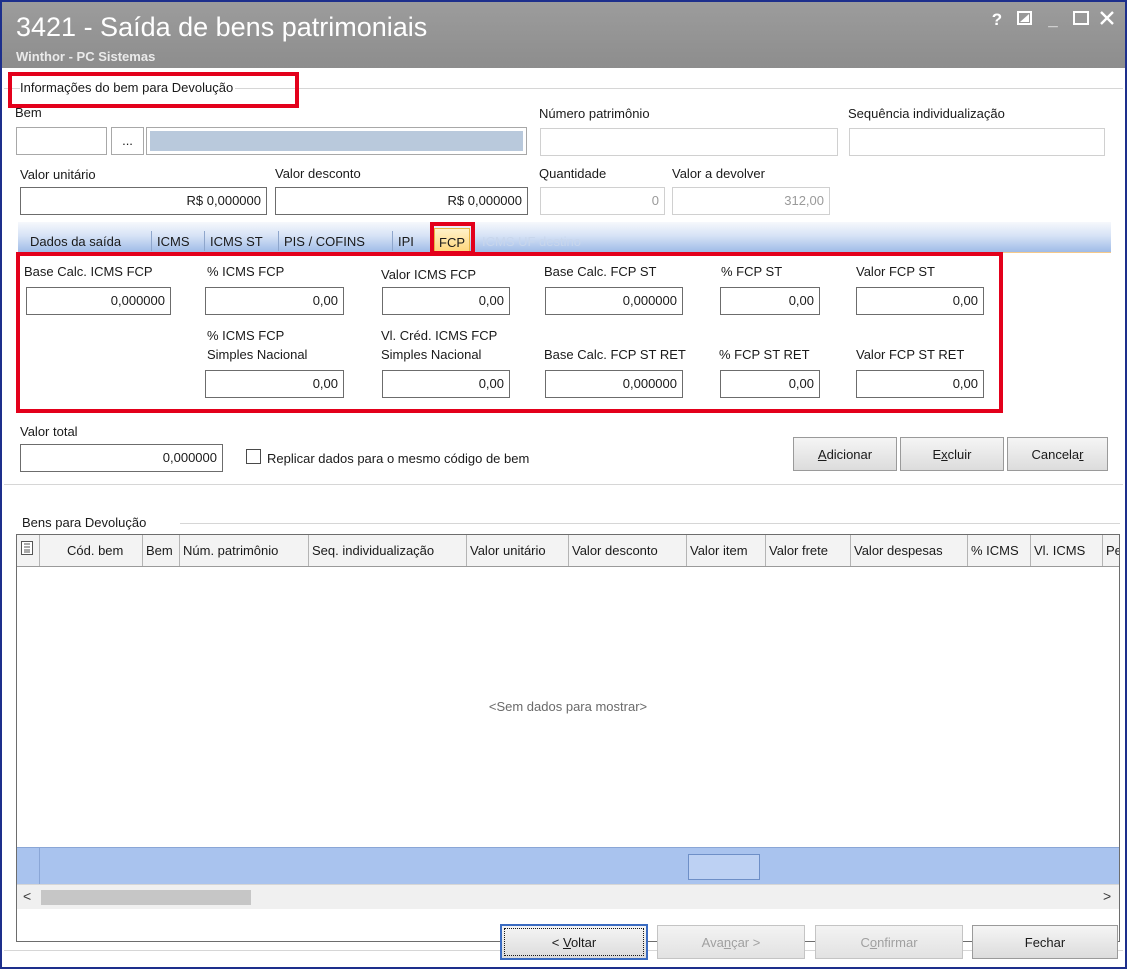 The height and width of the screenshot is (969, 1127). Describe the element at coordinates (1059, 550) in the screenshot. I see `column-vl-icms: Vl. ICMS` at that location.